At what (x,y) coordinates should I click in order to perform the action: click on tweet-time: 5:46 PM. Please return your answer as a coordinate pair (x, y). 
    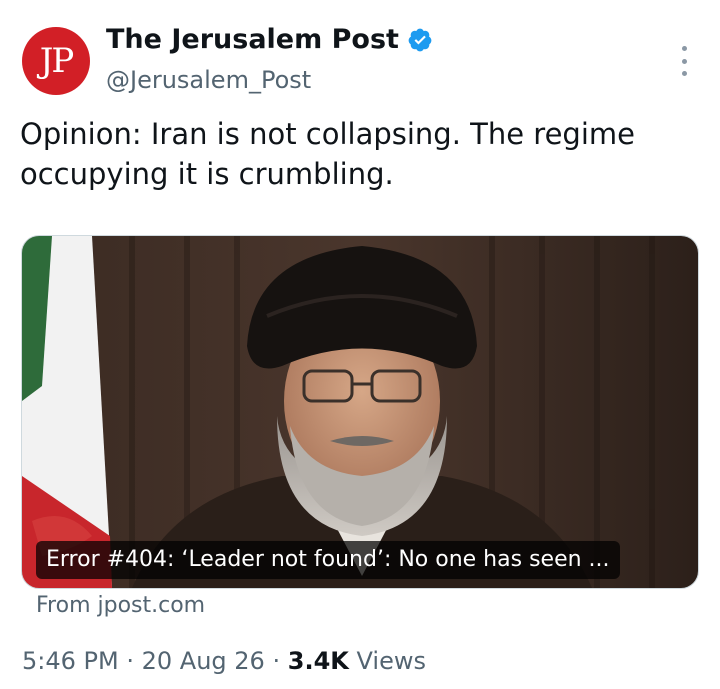
    Looking at the image, I should click on (70, 661).